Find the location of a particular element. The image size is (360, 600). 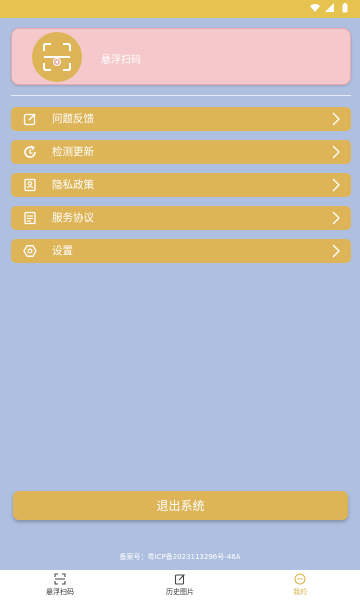

nav-item-label: 历史图片 is located at coordinates (180, 592).